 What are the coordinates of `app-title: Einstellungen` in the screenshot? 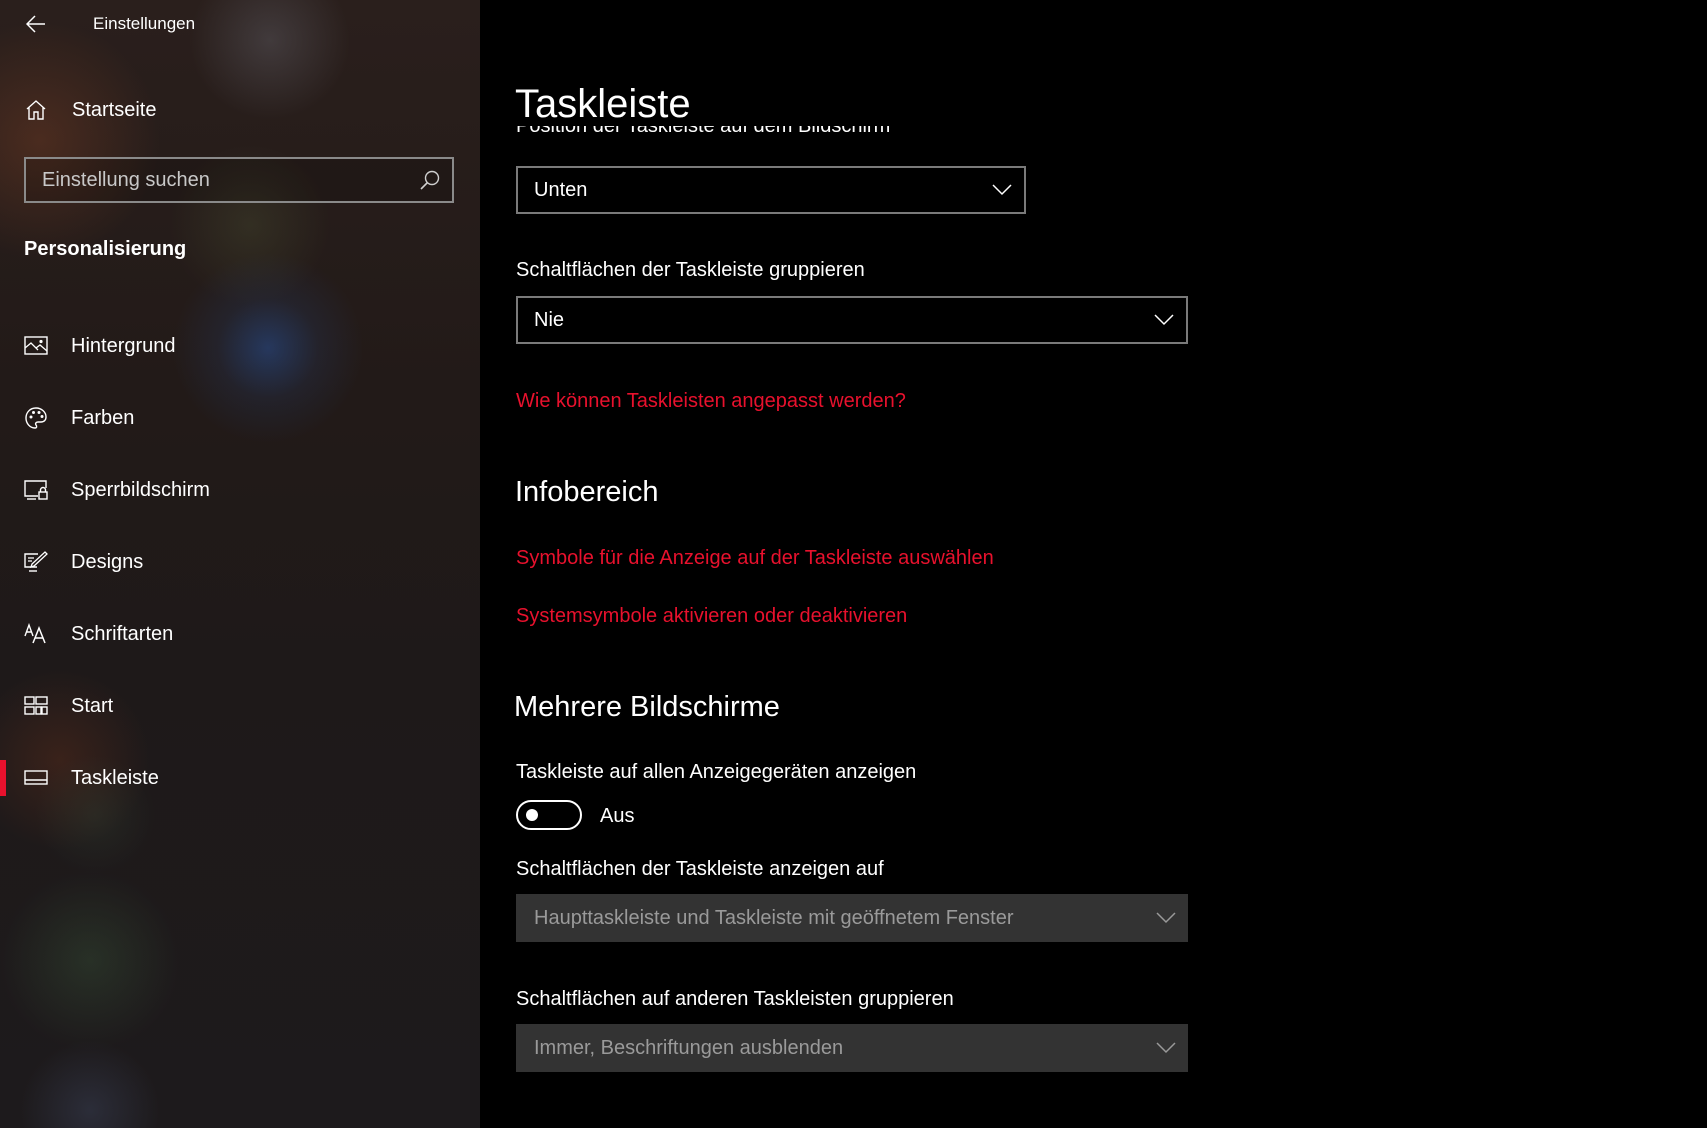 It's located at (144, 23).